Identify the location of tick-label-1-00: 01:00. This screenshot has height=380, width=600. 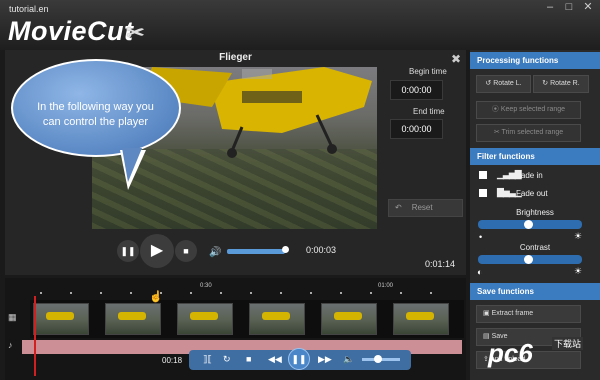
(386, 286).